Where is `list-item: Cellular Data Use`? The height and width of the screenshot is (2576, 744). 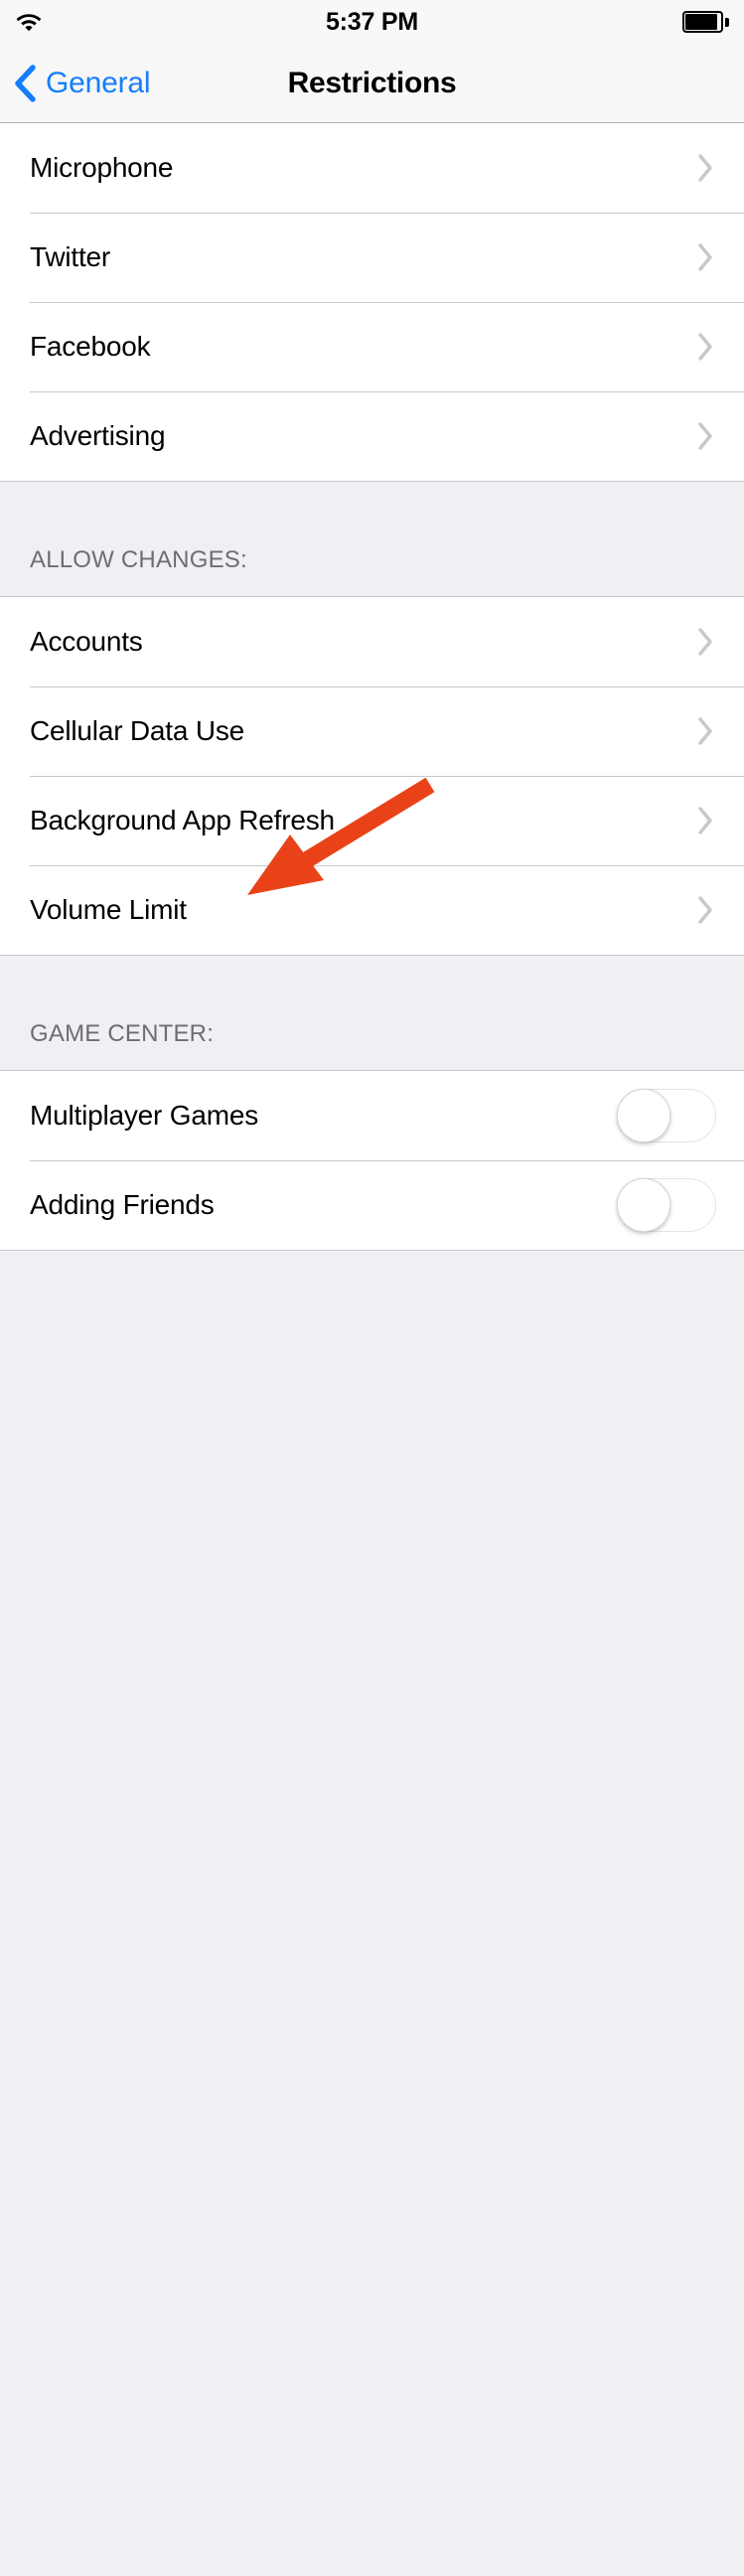
list-item: Cellular Data Use is located at coordinates (372, 731).